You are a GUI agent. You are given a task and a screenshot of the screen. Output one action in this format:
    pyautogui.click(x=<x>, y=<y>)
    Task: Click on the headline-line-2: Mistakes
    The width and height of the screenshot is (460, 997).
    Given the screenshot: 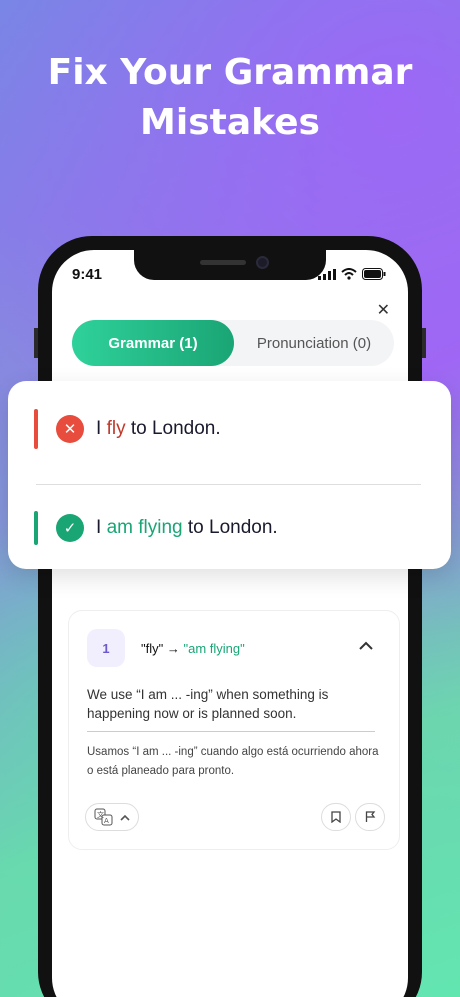 What is the action you would take?
    pyautogui.click(x=230, y=122)
    